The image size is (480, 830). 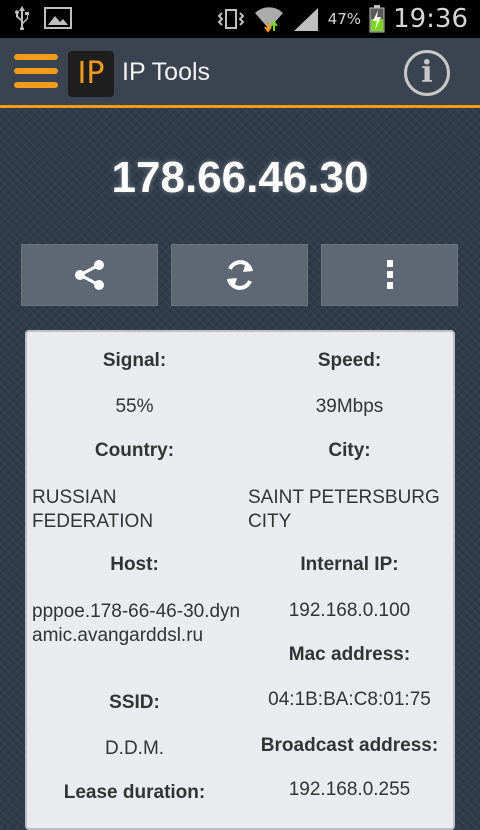 What do you see at coordinates (349, 360) in the screenshot?
I see `speed-label: Speed:` at bounding box center [349, 360].